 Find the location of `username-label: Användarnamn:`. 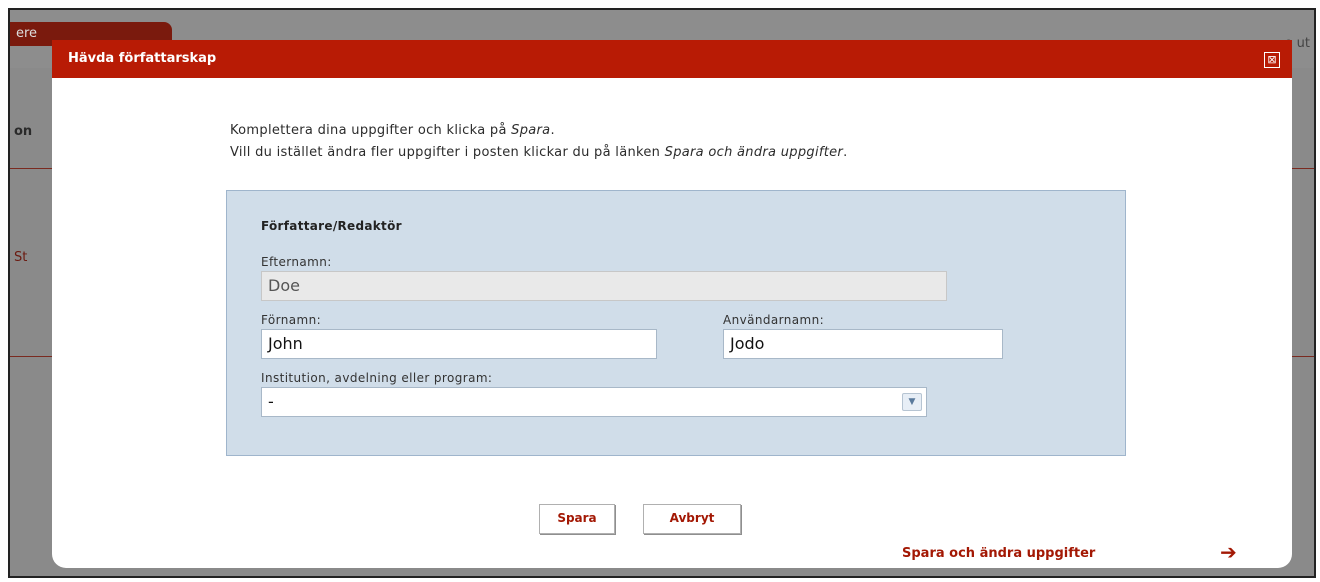

username-label: Användarnamn: is located at coordinates (774, 320).